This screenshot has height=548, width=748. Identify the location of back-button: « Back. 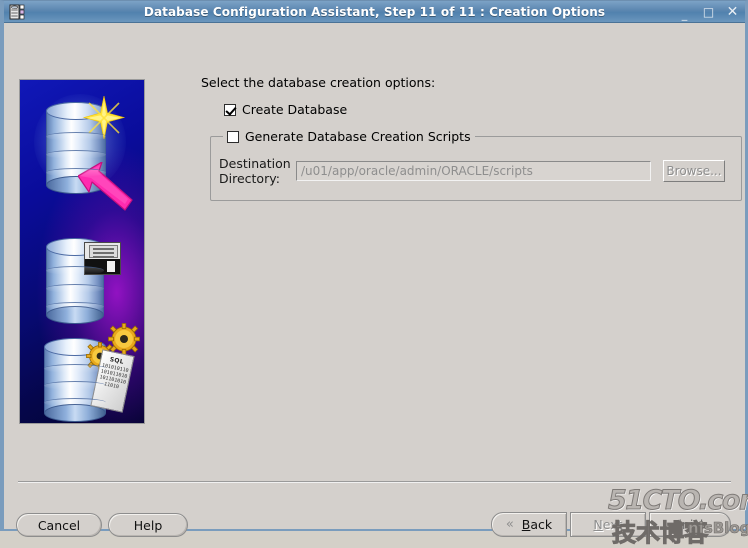
(529, 524).